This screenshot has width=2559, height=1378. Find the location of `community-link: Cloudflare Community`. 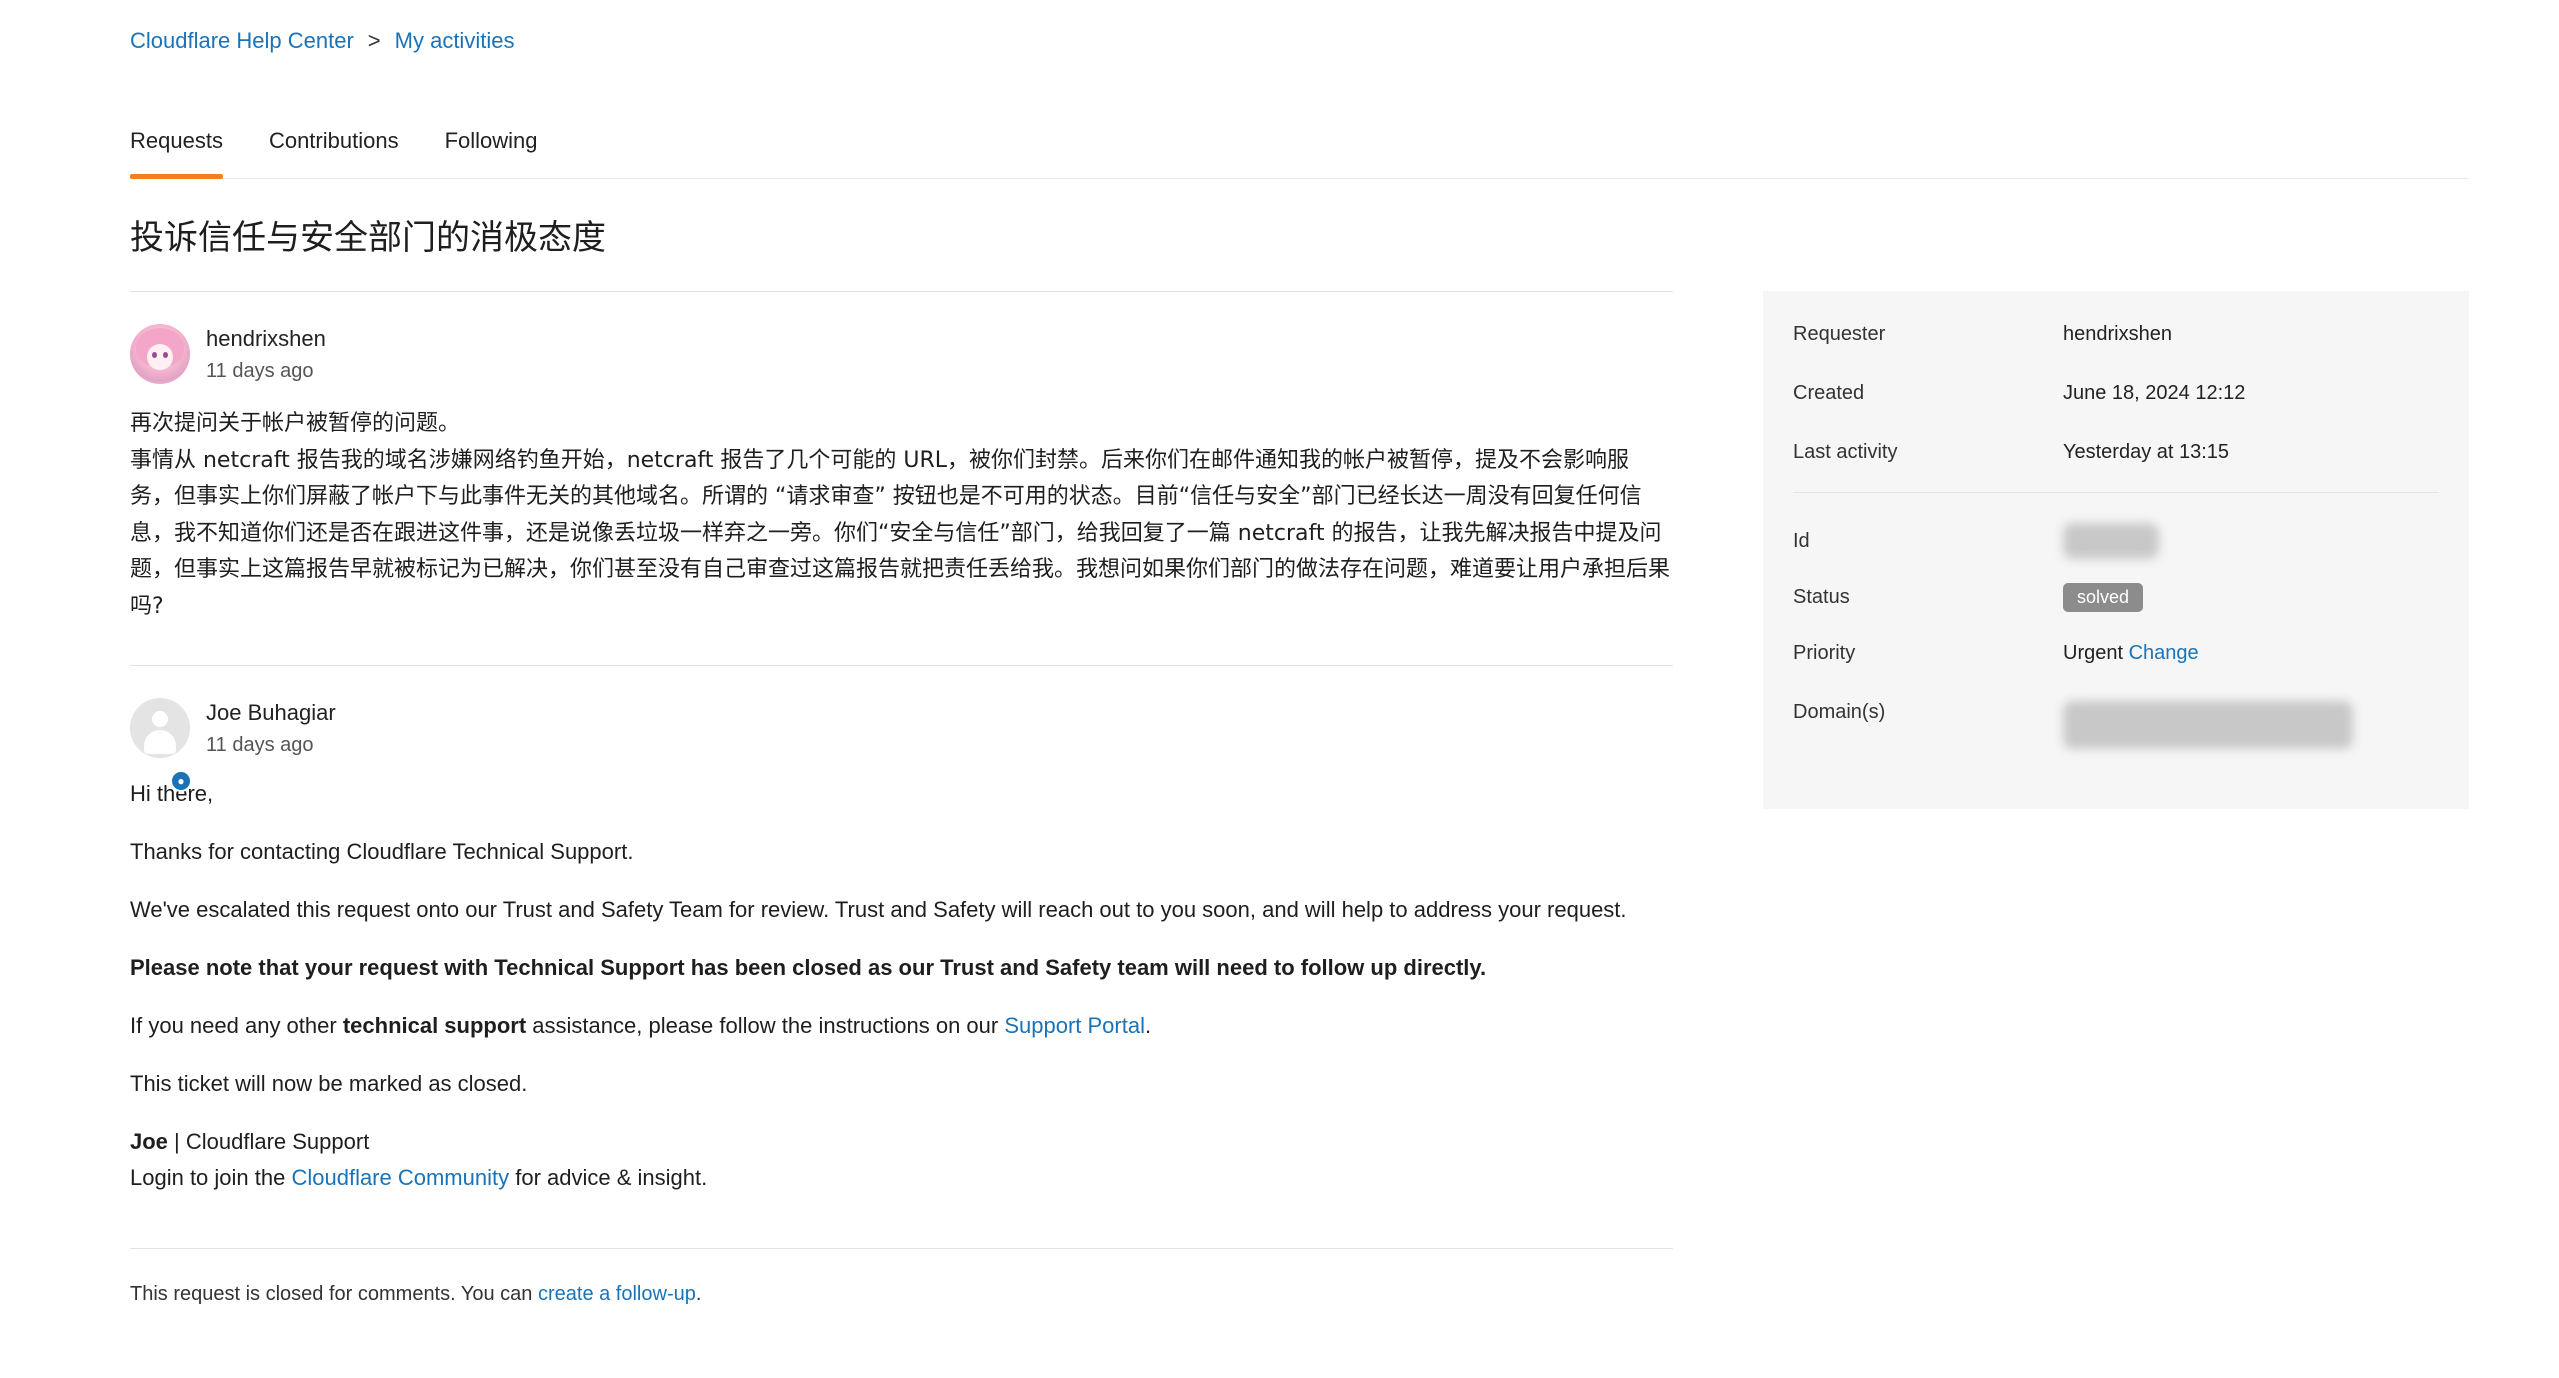

community-link: Cloudflare Community is located at coordinates (400, 1177).